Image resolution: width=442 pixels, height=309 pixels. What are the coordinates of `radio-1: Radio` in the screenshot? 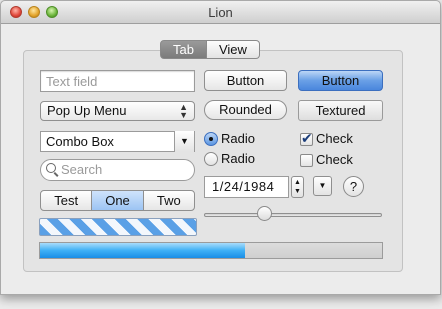 It's located at (229, 139).